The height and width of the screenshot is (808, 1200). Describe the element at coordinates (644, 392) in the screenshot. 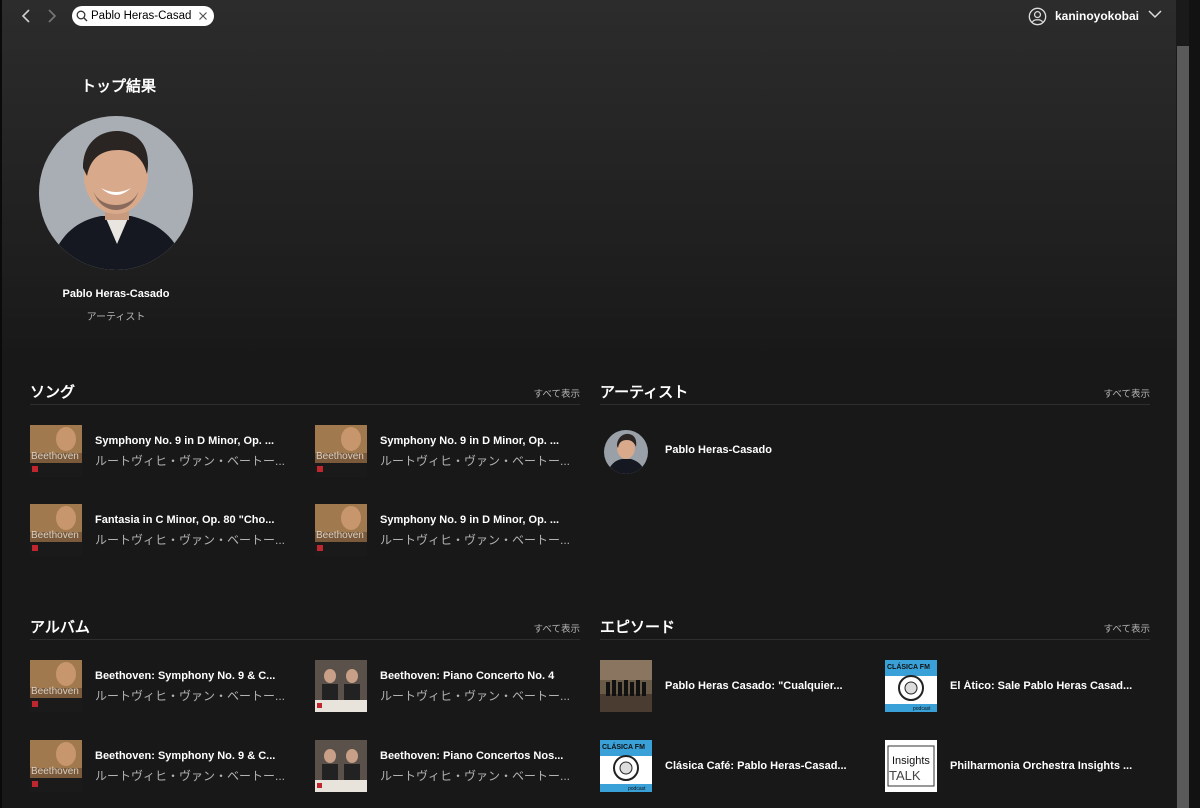

I see `artists-heading: アーティスト` at that location.